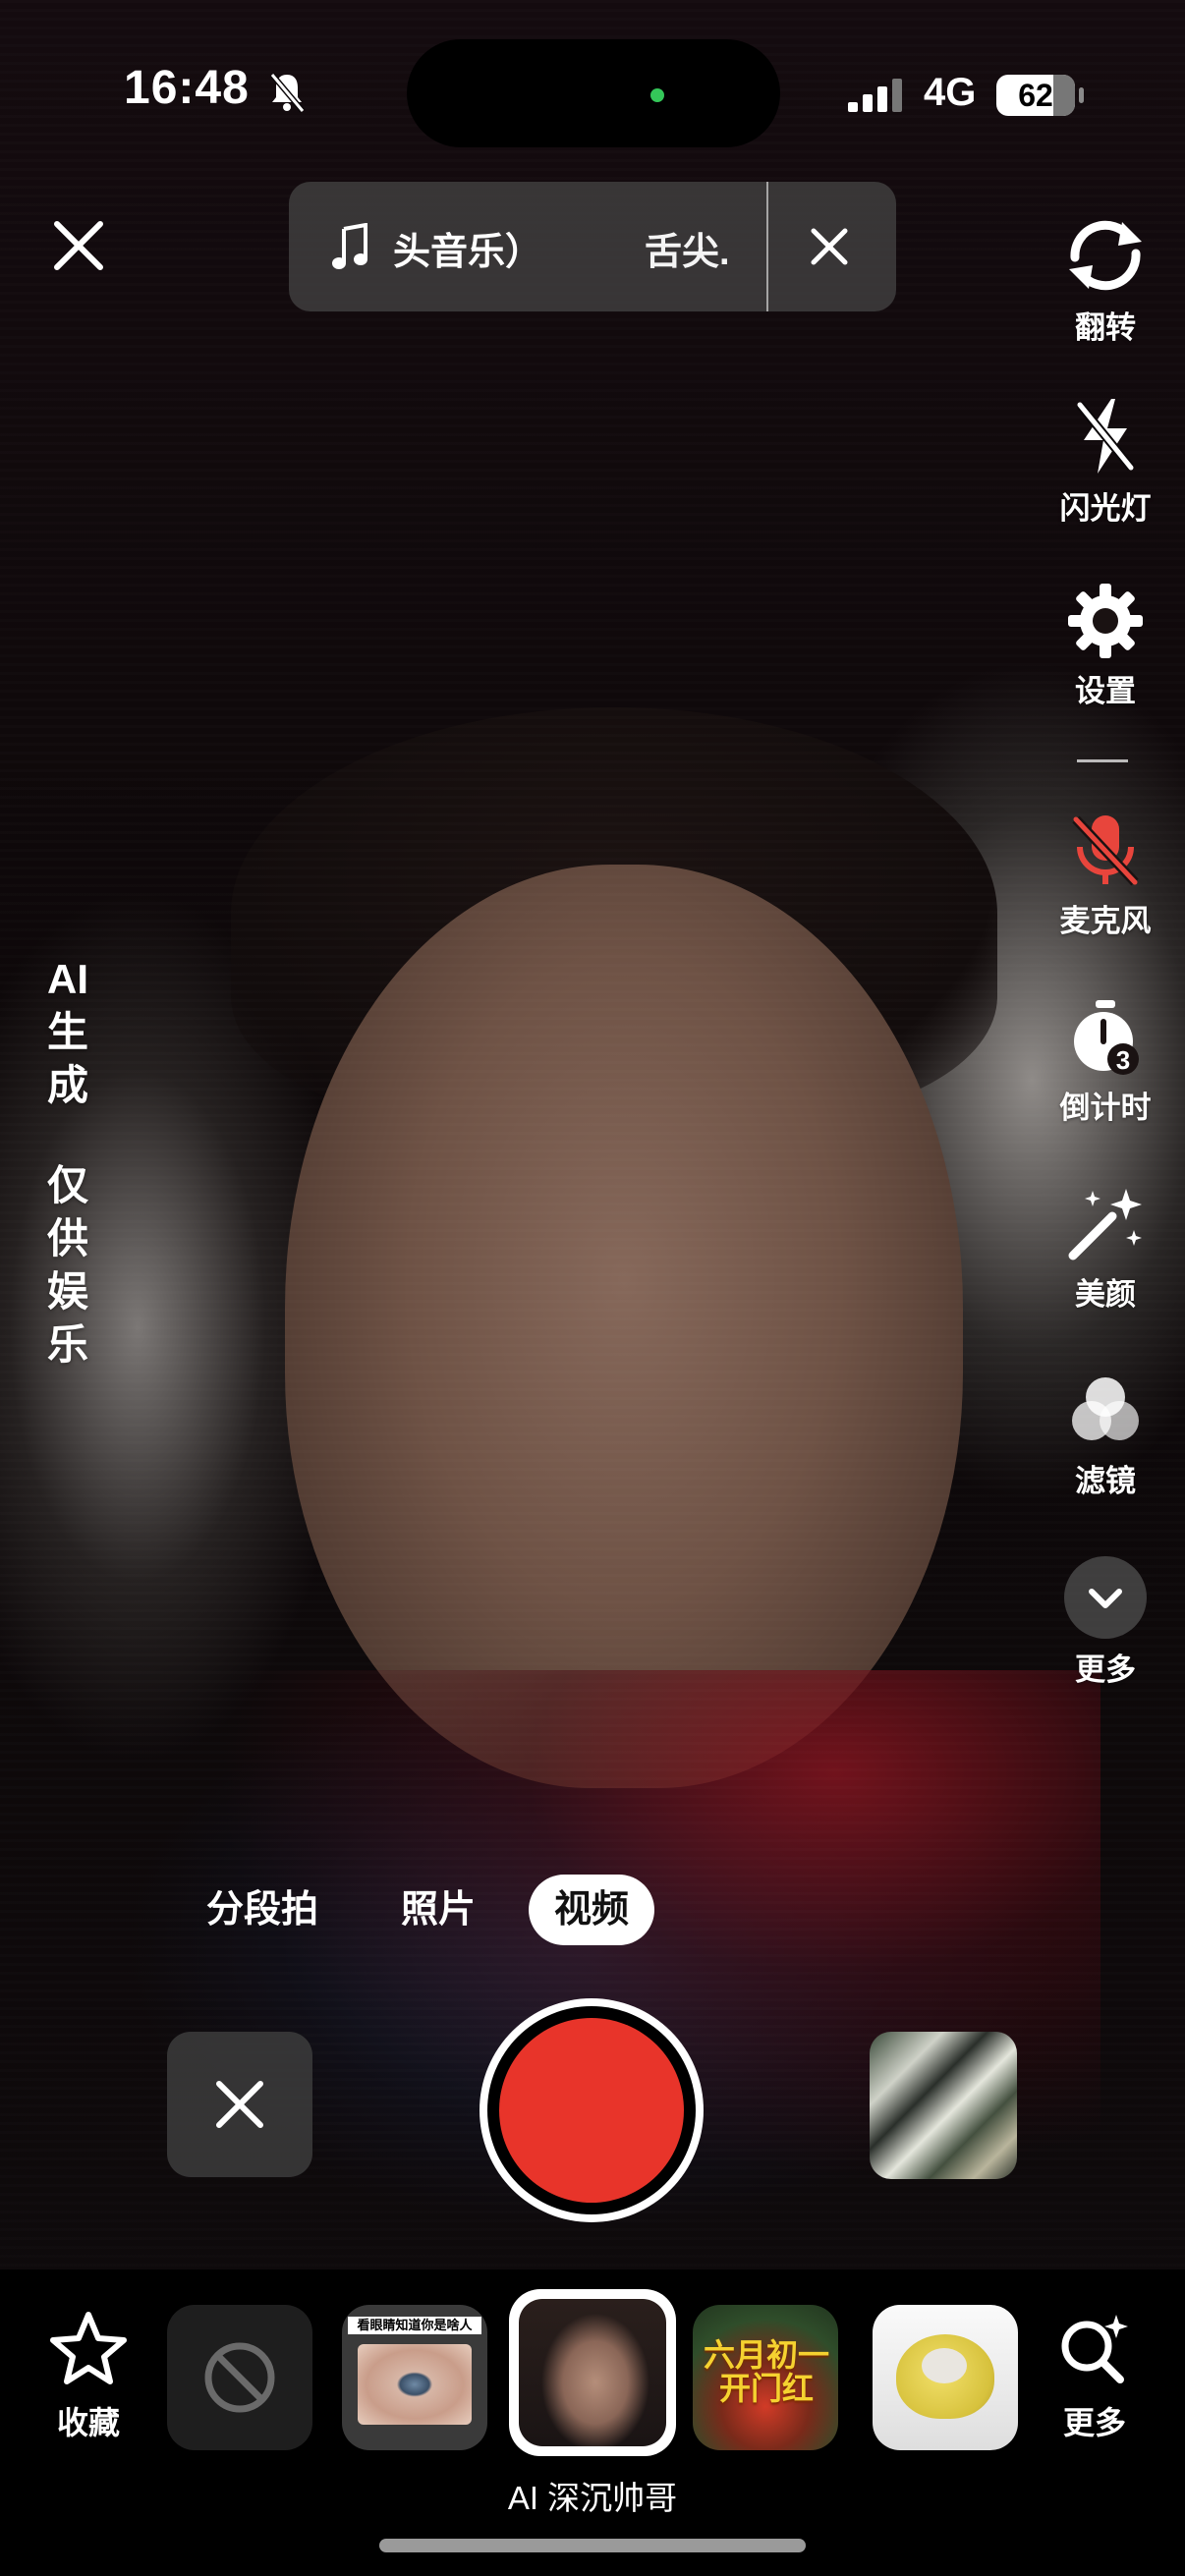 The height and width of the screenshot is (2576, 1185). Describe the element at coordinates (592, 246) in the screenshot. I see `selected-music-pill: 头音乐） 舌尖.` at that location.